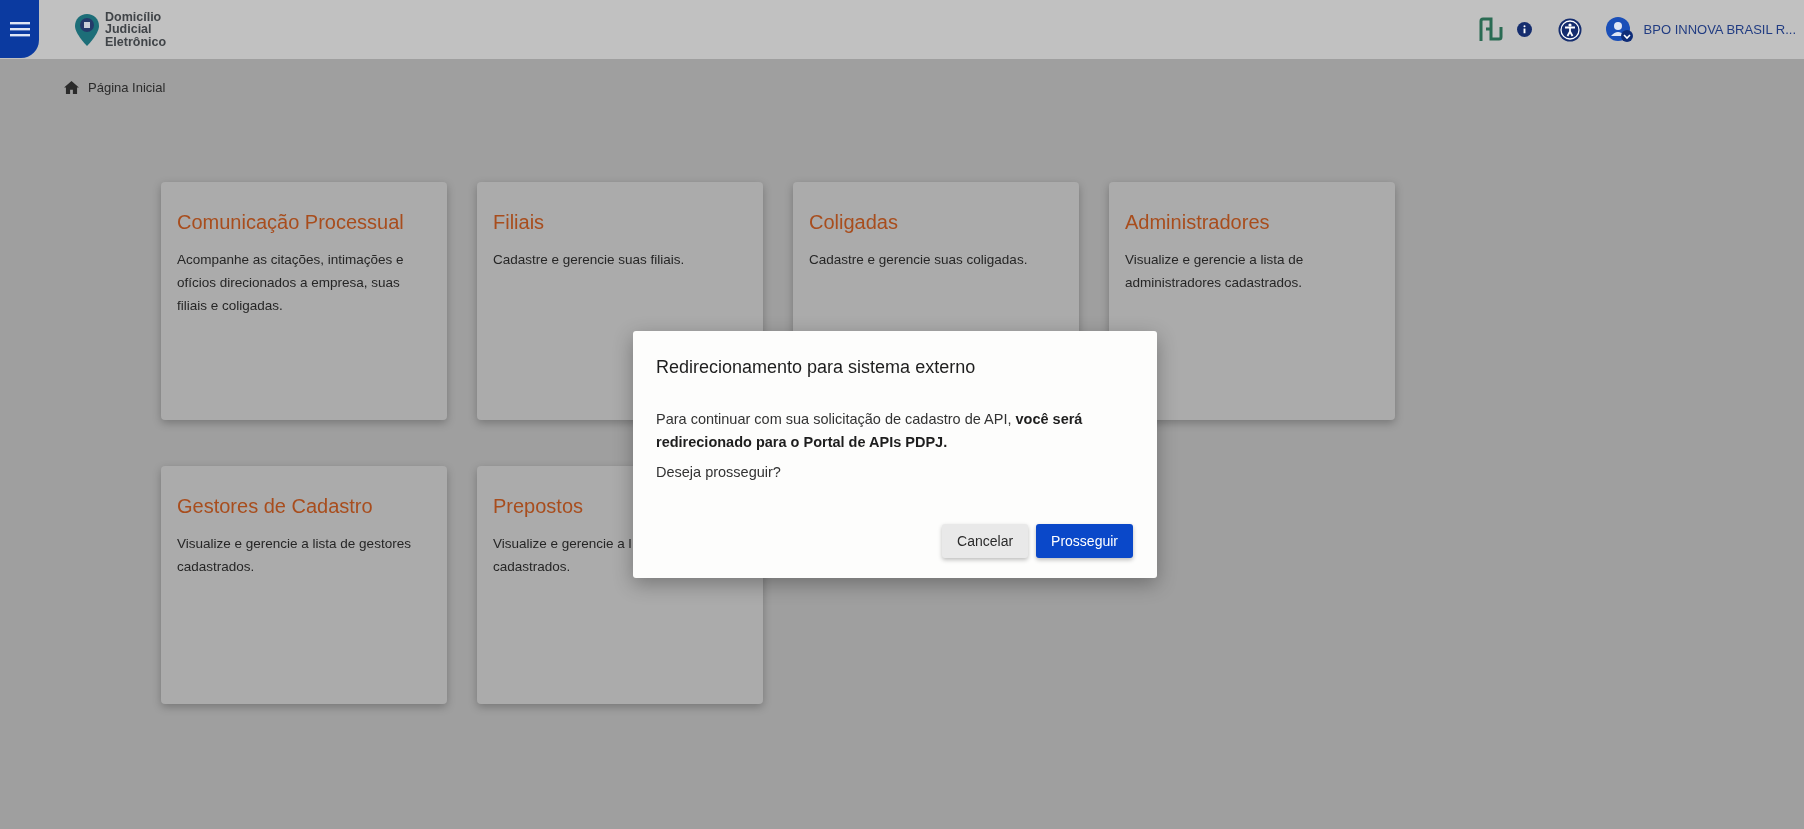  Describe the element at coordinates (1197, 222) in the screenshot. I see `card-title: Administradores` at that location.